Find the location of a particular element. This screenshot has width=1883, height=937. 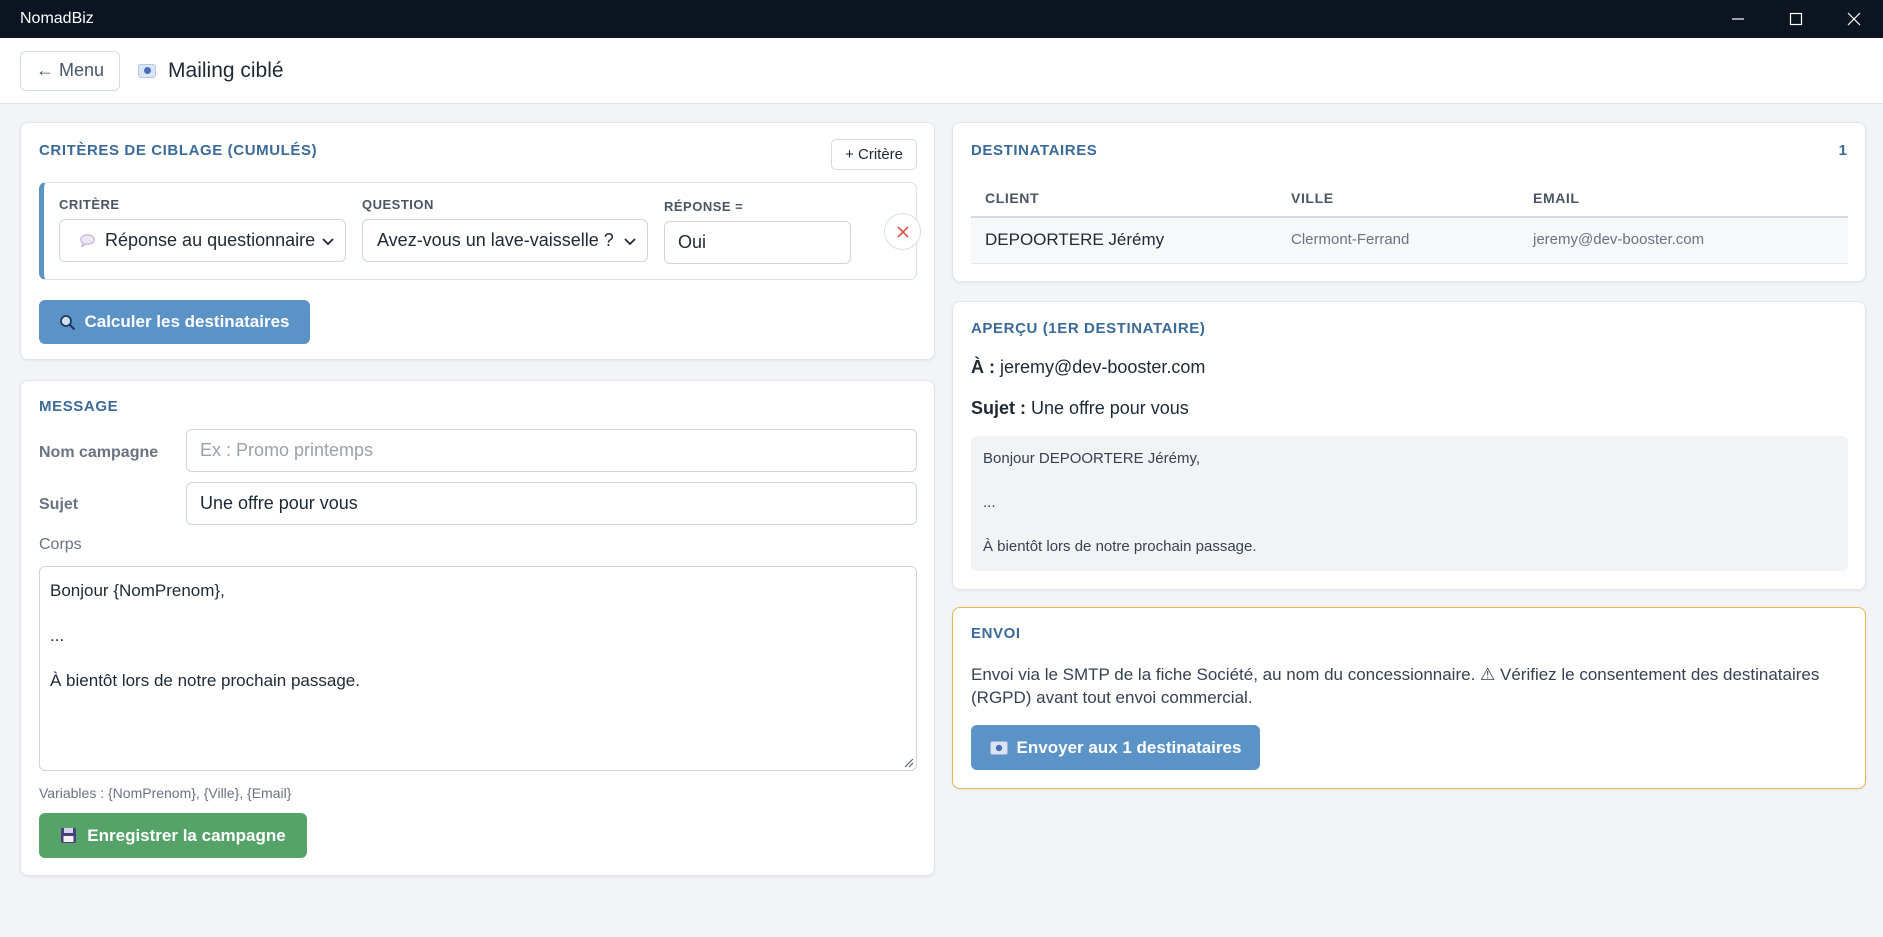

page-header: ← Menu Mailing ciblé is located at coordinates (941, 71).